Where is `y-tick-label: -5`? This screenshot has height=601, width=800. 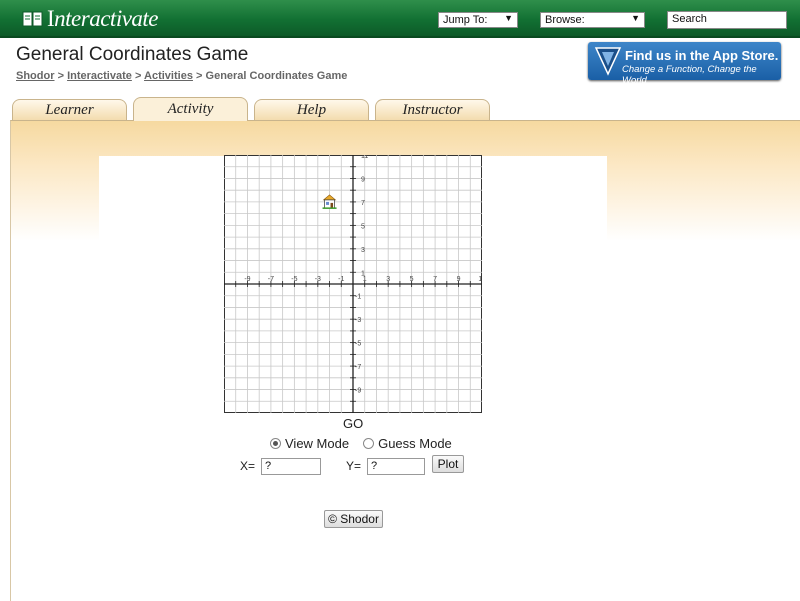
y-tick-label: -5 is located at coordinates (358, 344).